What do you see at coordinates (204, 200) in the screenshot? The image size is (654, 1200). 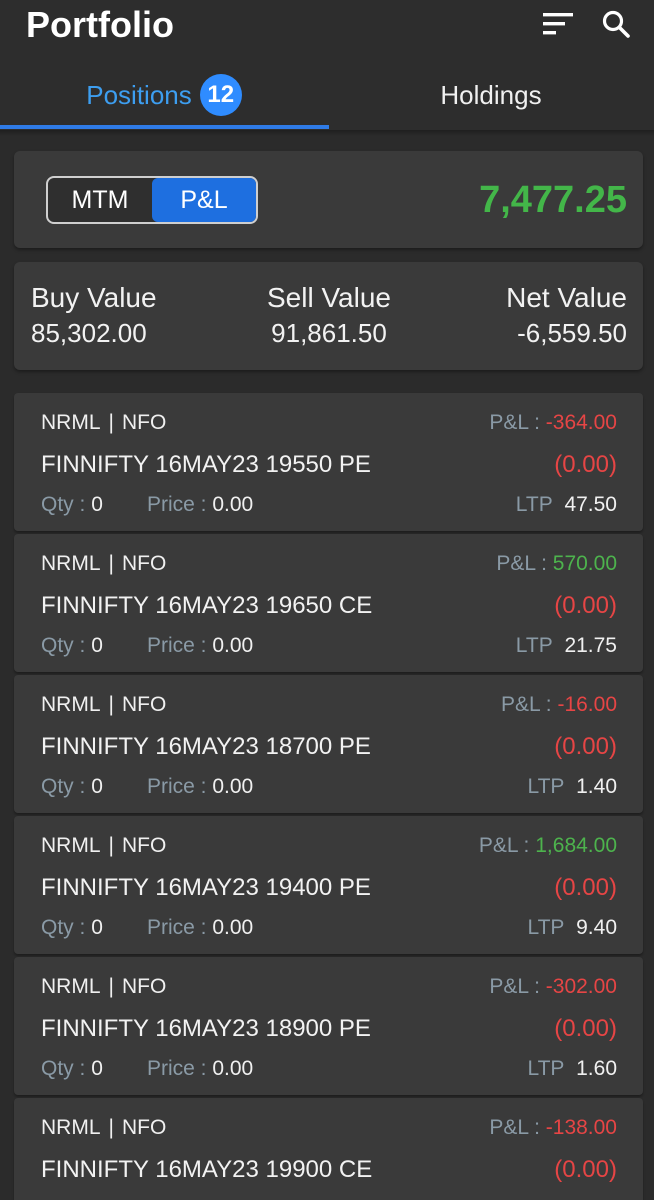 I see `toggle-pnl: P&L` at bounding box center [204, 200].